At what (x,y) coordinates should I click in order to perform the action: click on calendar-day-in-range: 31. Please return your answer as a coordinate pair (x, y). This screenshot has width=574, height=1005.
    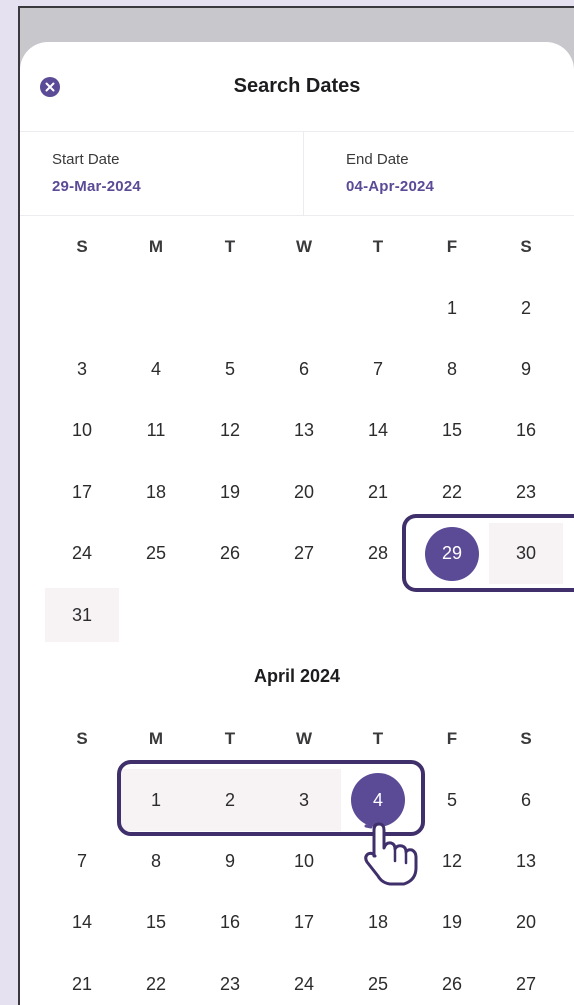
    Looking at the image, I should click on (82, 615).